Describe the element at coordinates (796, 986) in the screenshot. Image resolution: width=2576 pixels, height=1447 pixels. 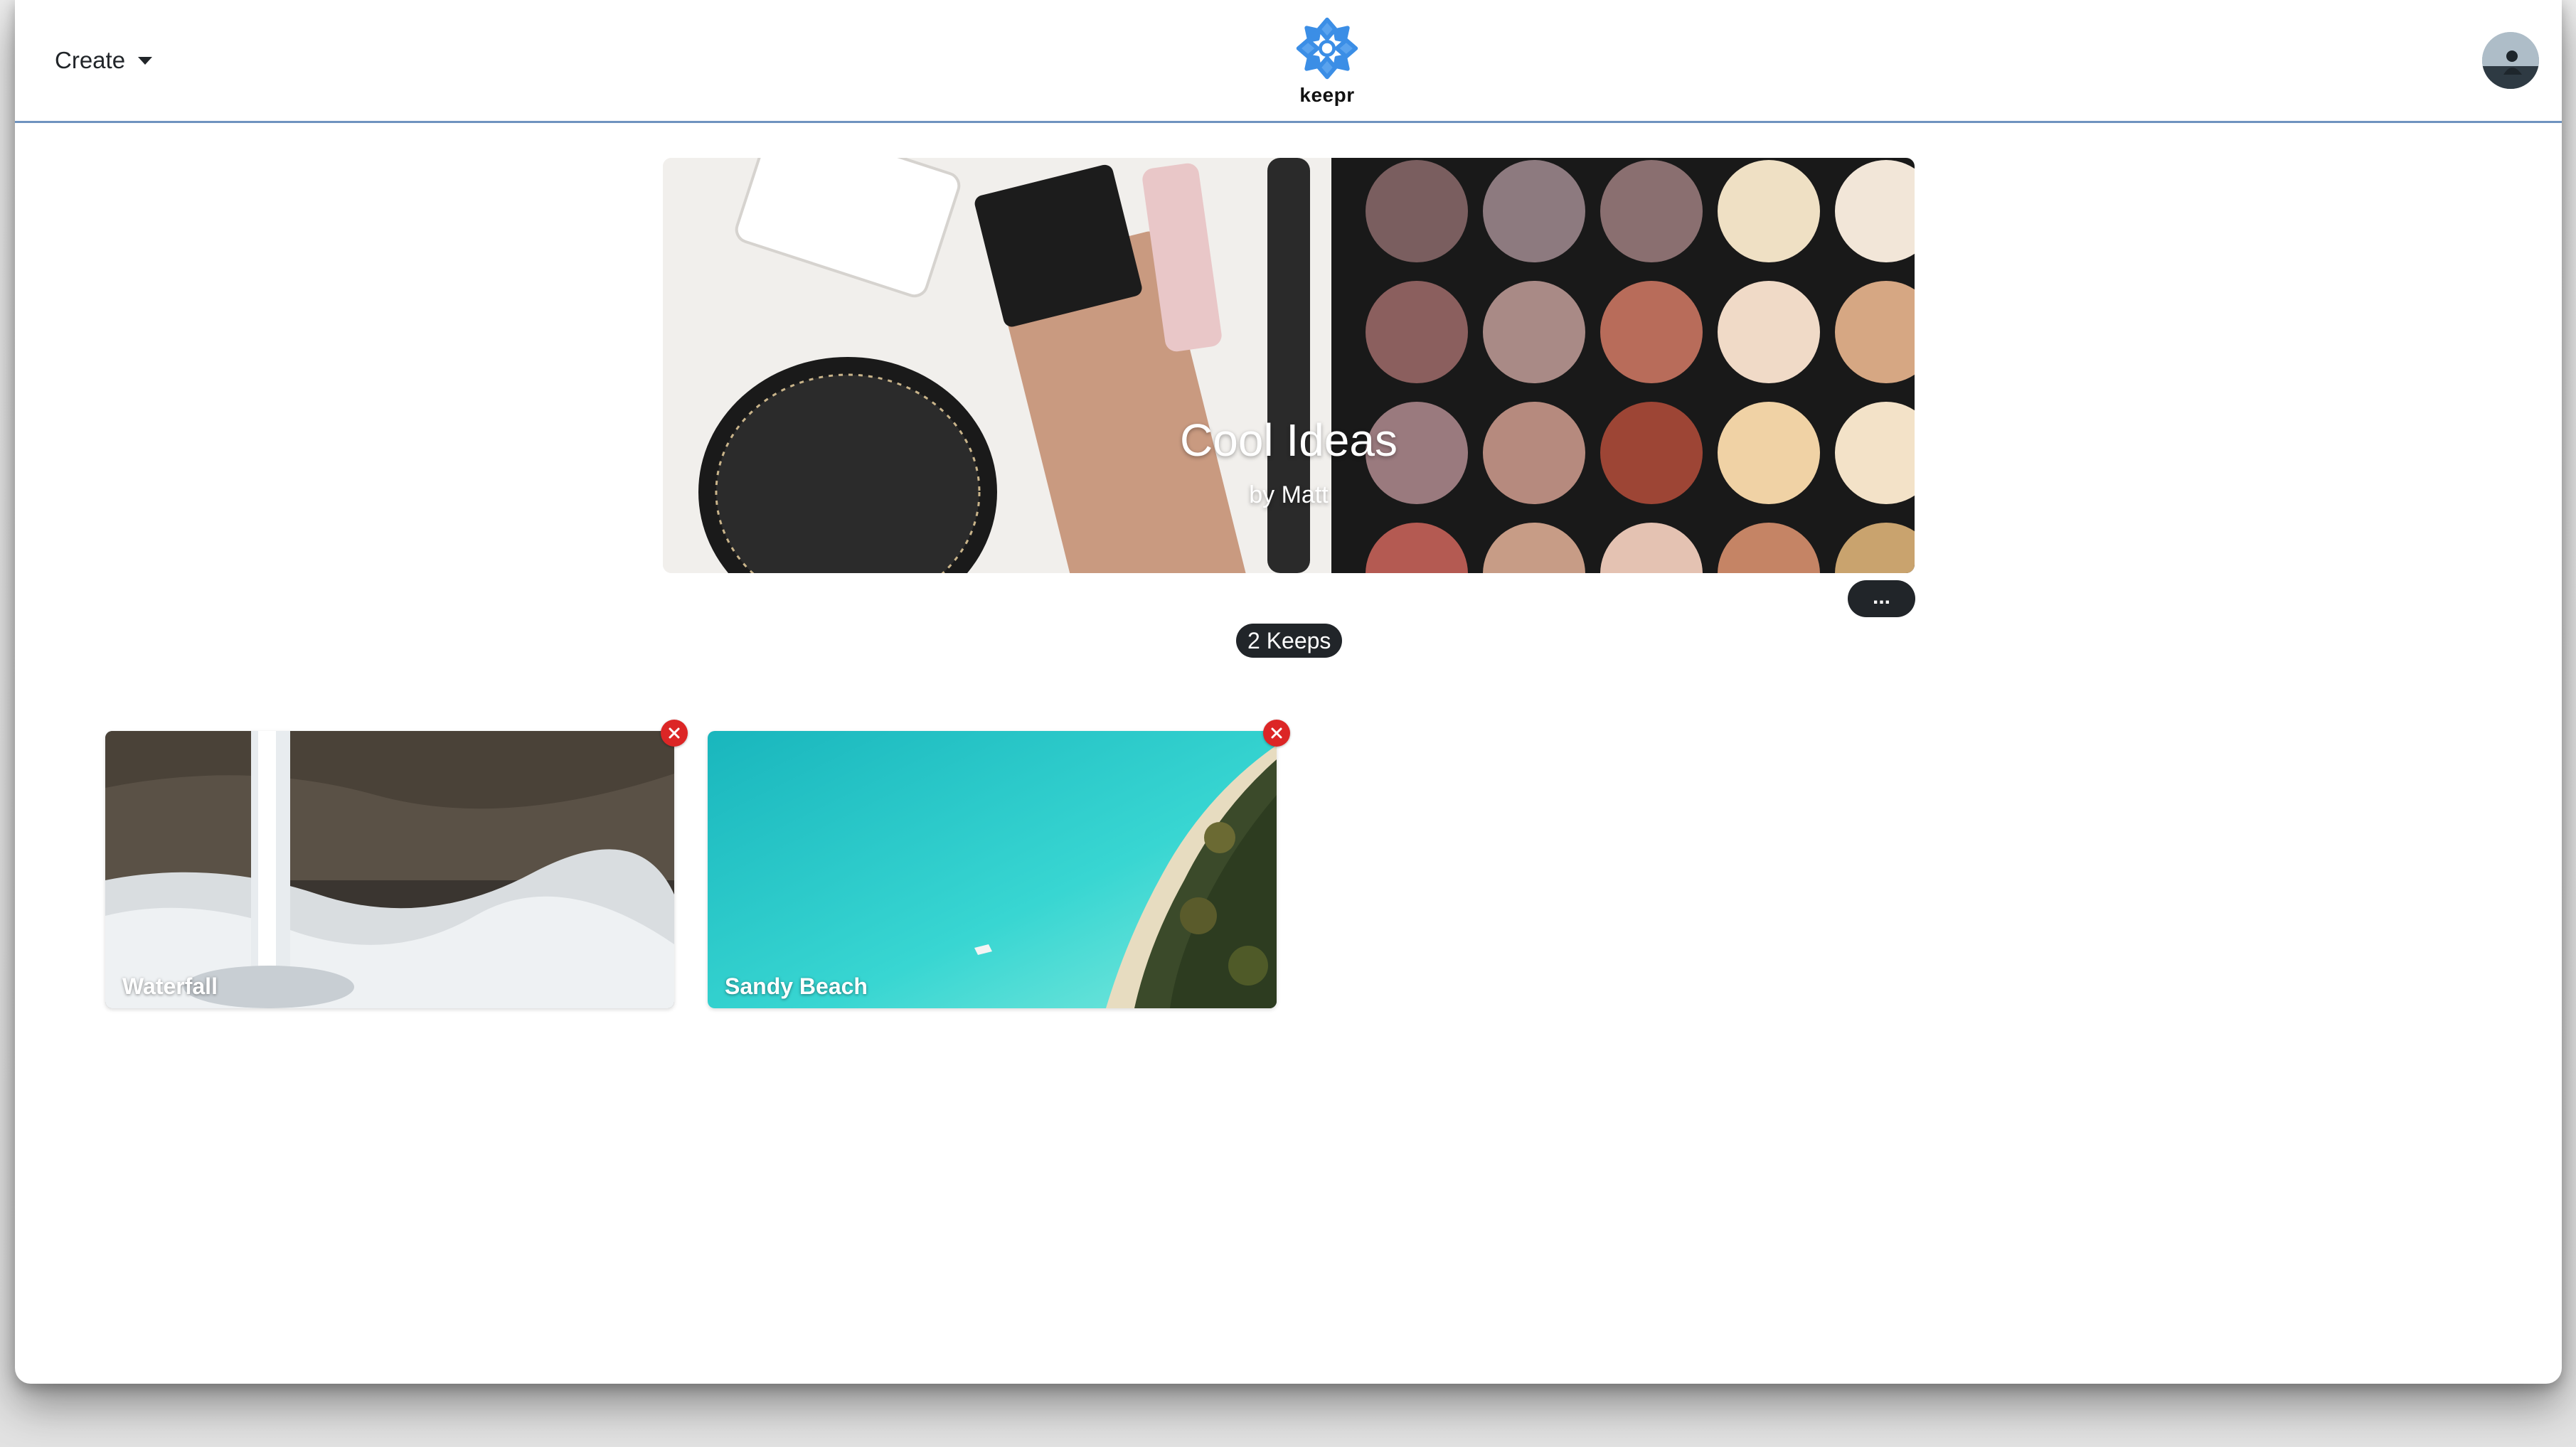
I see `keep-name: Sandy Beach` at that location.